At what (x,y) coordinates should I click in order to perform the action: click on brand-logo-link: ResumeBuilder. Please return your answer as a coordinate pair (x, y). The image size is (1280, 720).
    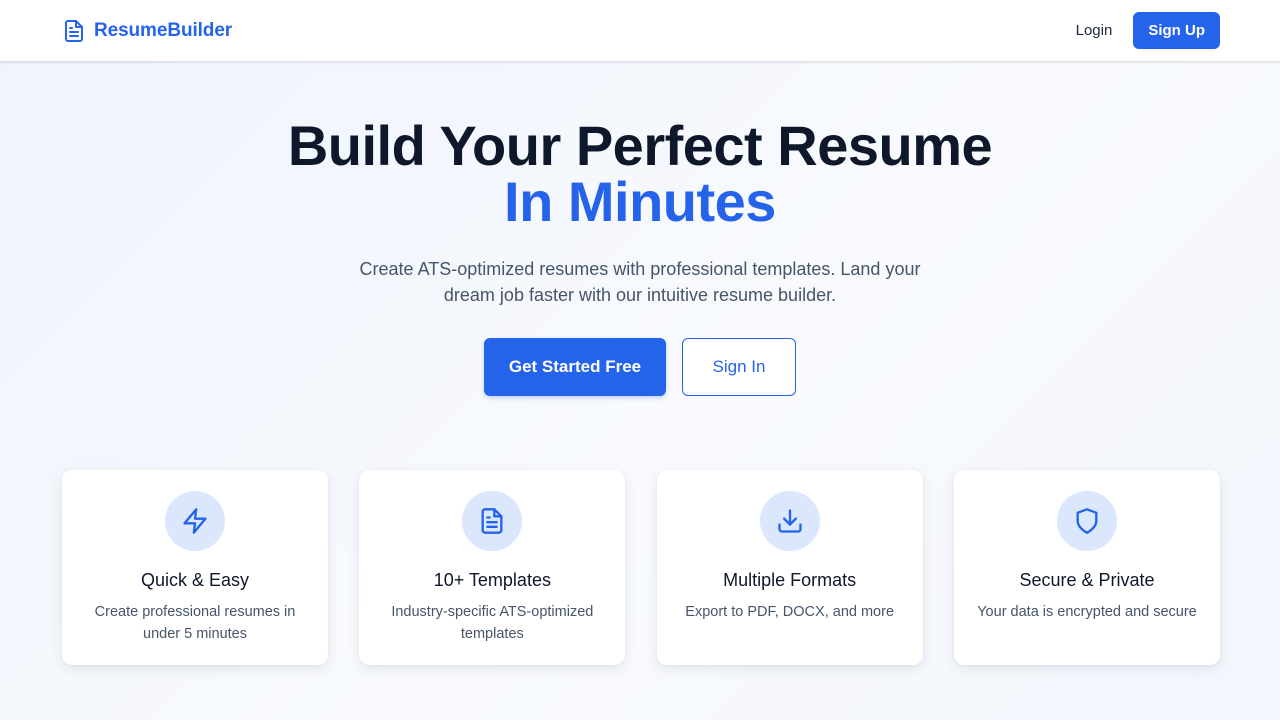
    Looking at the image, I should click on (147, 31).